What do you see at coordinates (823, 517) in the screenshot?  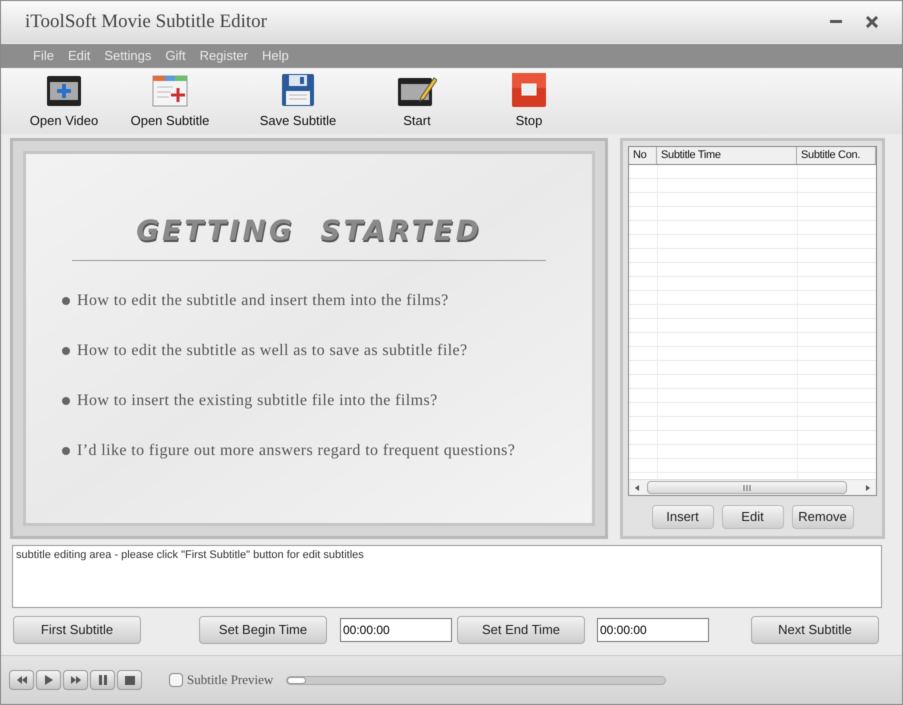 I see `table-button: Remove` at bounding box center [823, 517].